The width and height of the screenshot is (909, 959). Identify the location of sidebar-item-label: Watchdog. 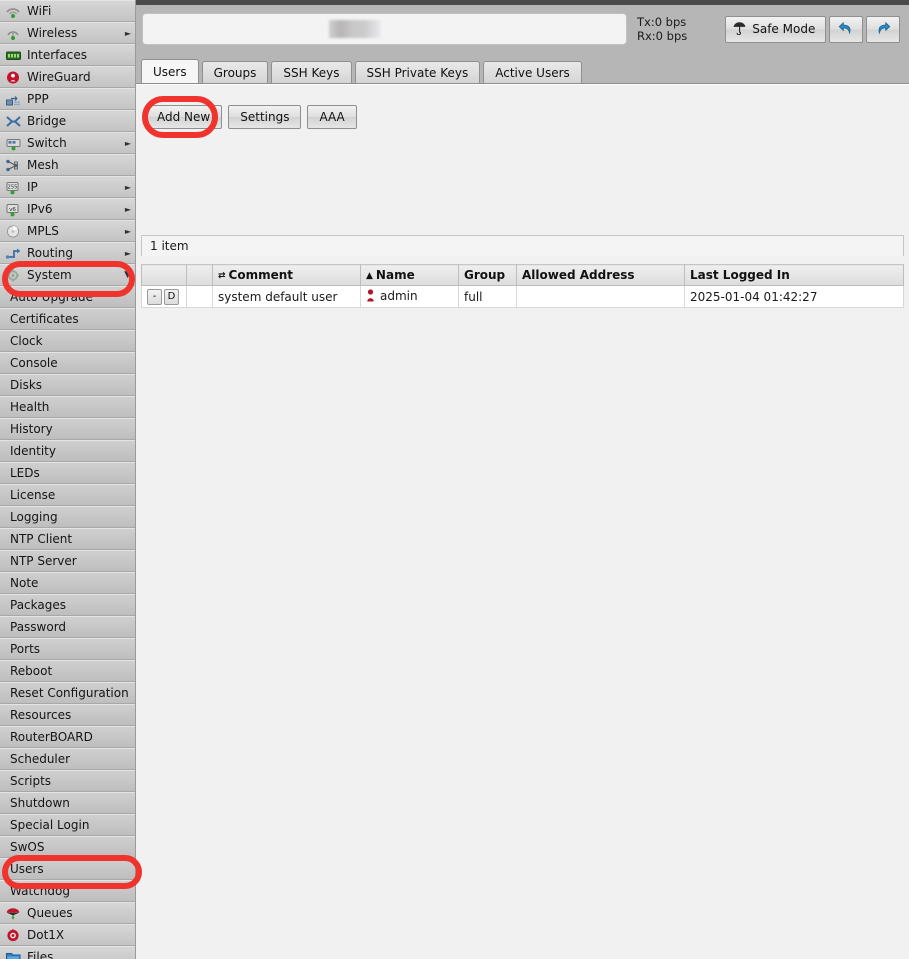
(40, 891).